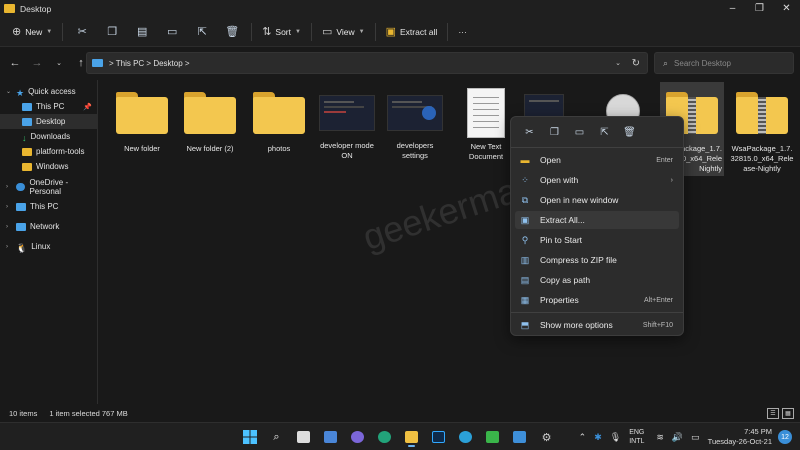 This screenshot has width=800, height=450. I want to click on sidebar-item-platform-tools: platform-tools, so click(49, 151).